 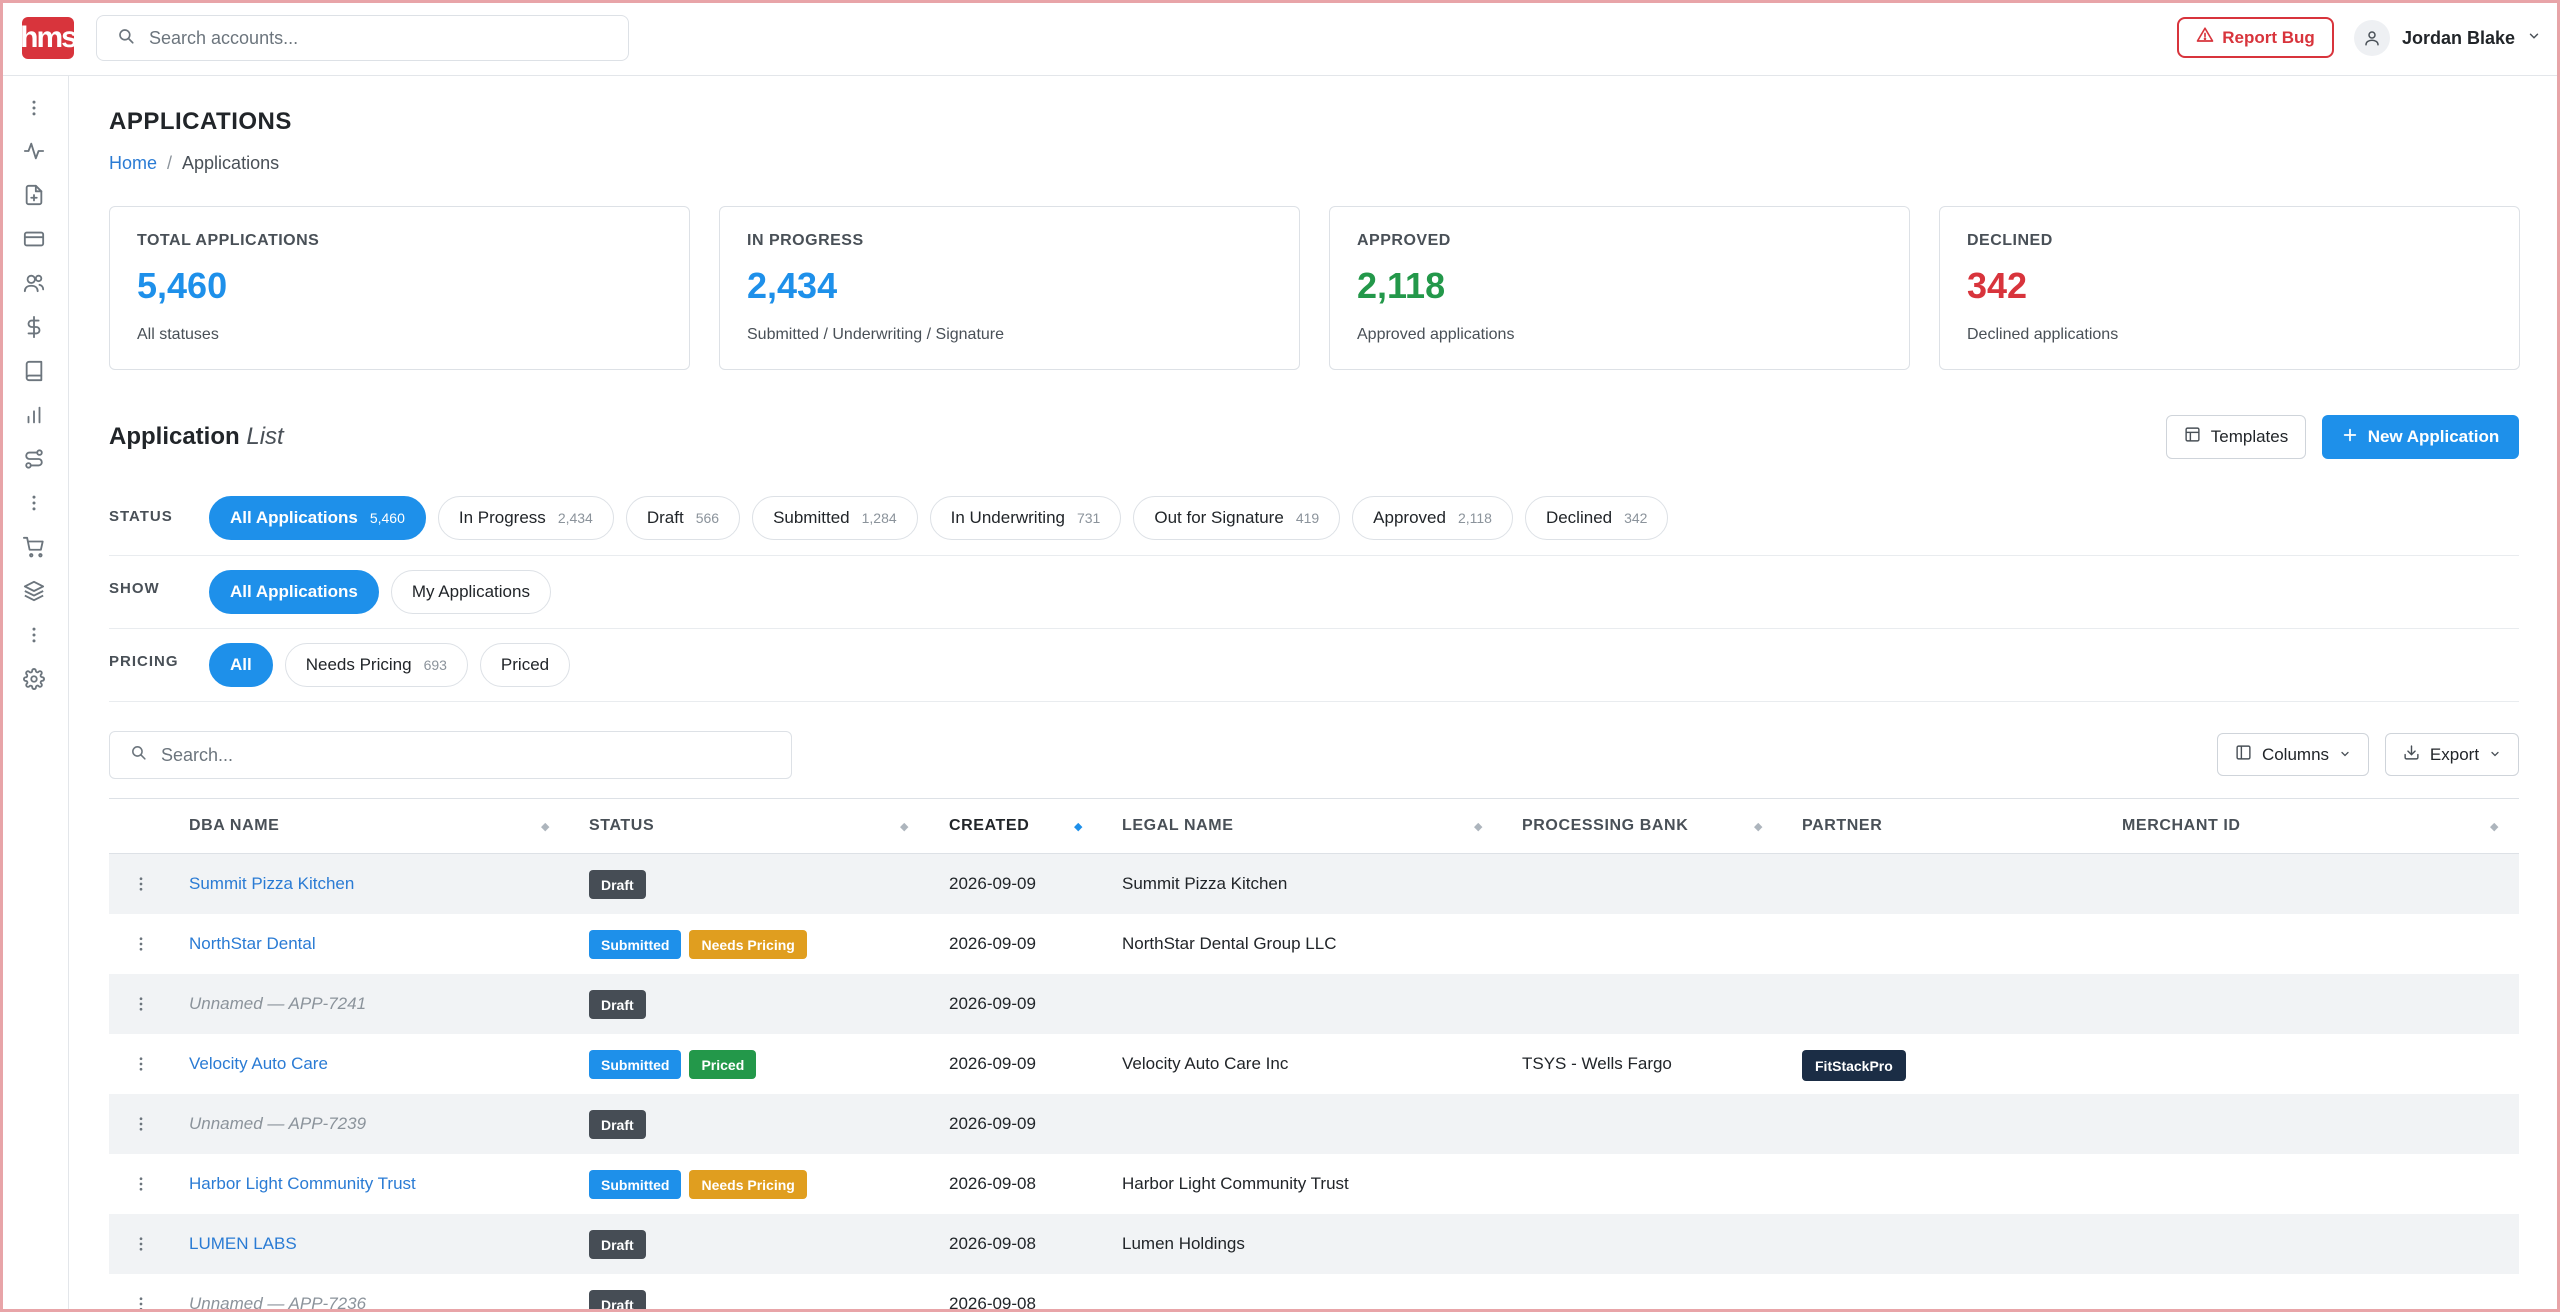 What do you see at coordinates (617, 884) in the screenshot?
I see `status-badge: Draft` at bounding box center [617, 884].